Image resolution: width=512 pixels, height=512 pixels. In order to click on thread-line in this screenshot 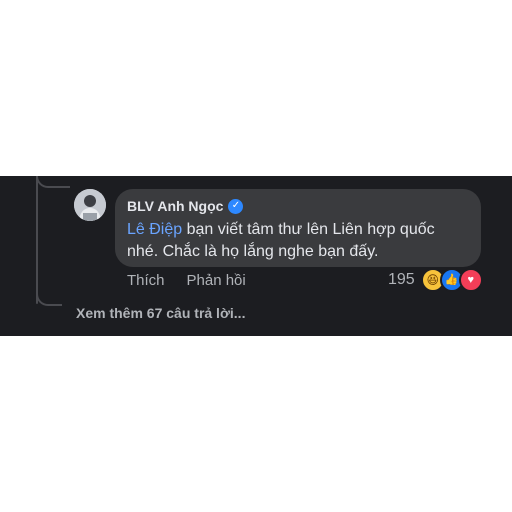, I will do `click(37, 240)`.